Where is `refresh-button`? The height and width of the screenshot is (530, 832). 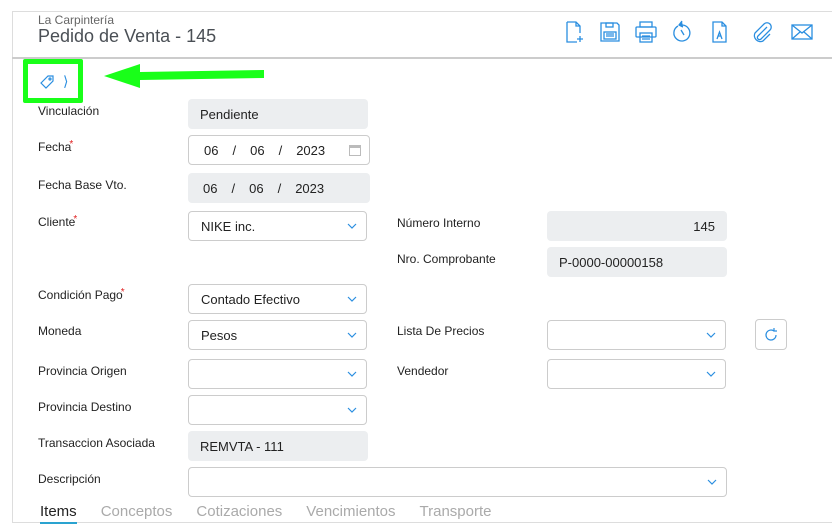
refresh-button is located at coordinates (771, 334).